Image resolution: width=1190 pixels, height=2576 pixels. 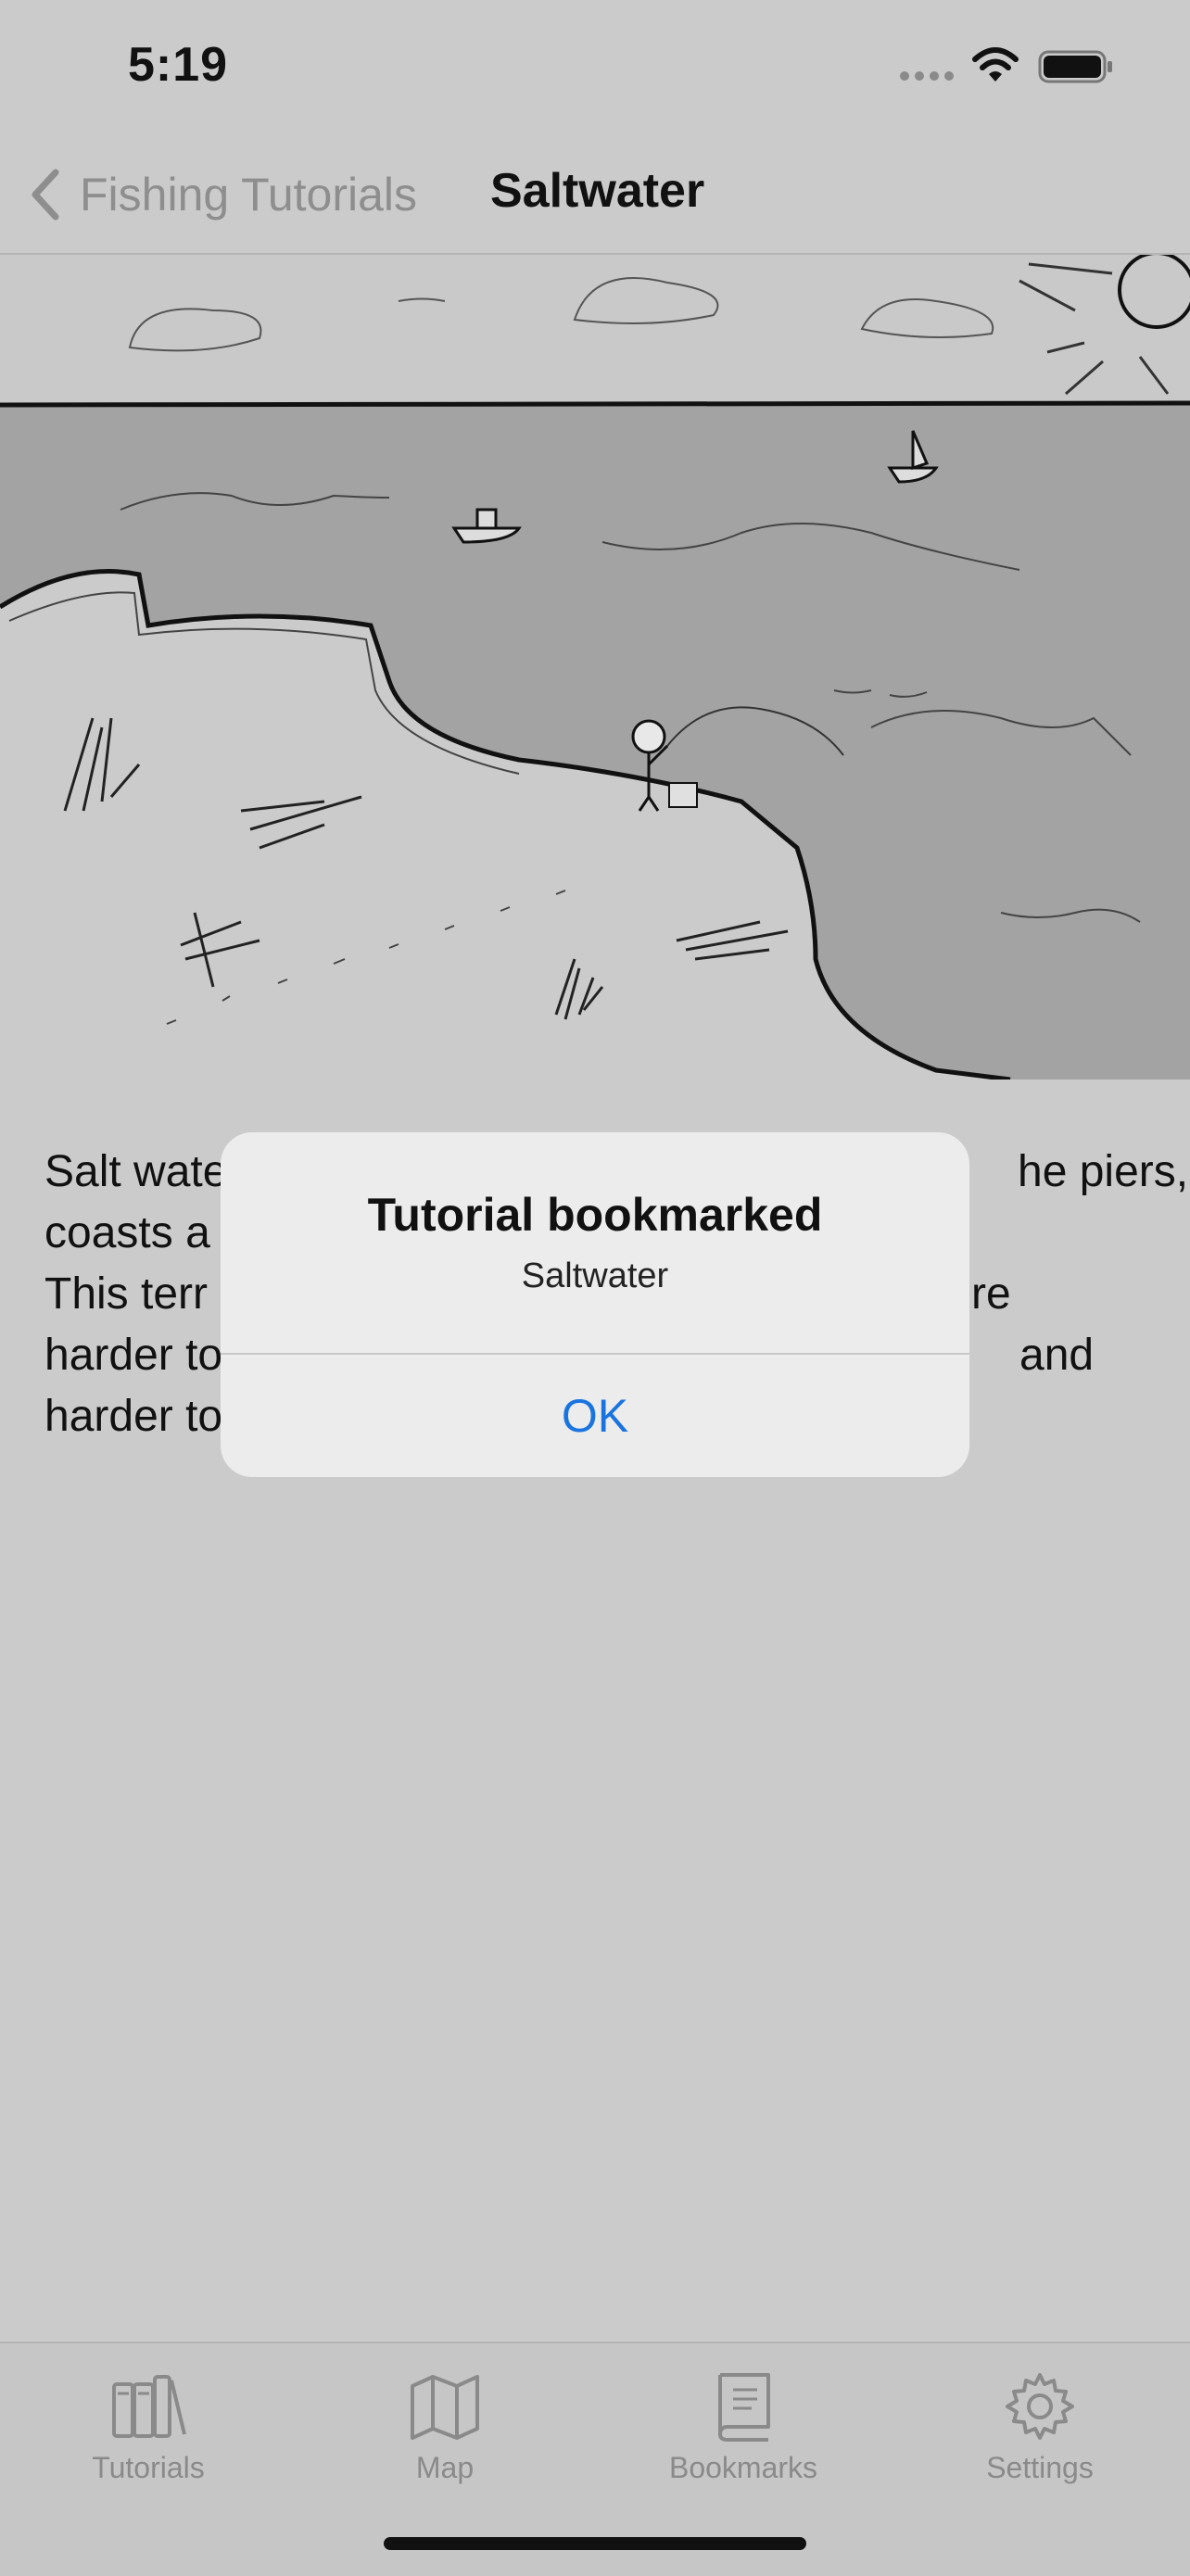 I want to click on tab-settings: Settings, so click(x=1040, y=2436).